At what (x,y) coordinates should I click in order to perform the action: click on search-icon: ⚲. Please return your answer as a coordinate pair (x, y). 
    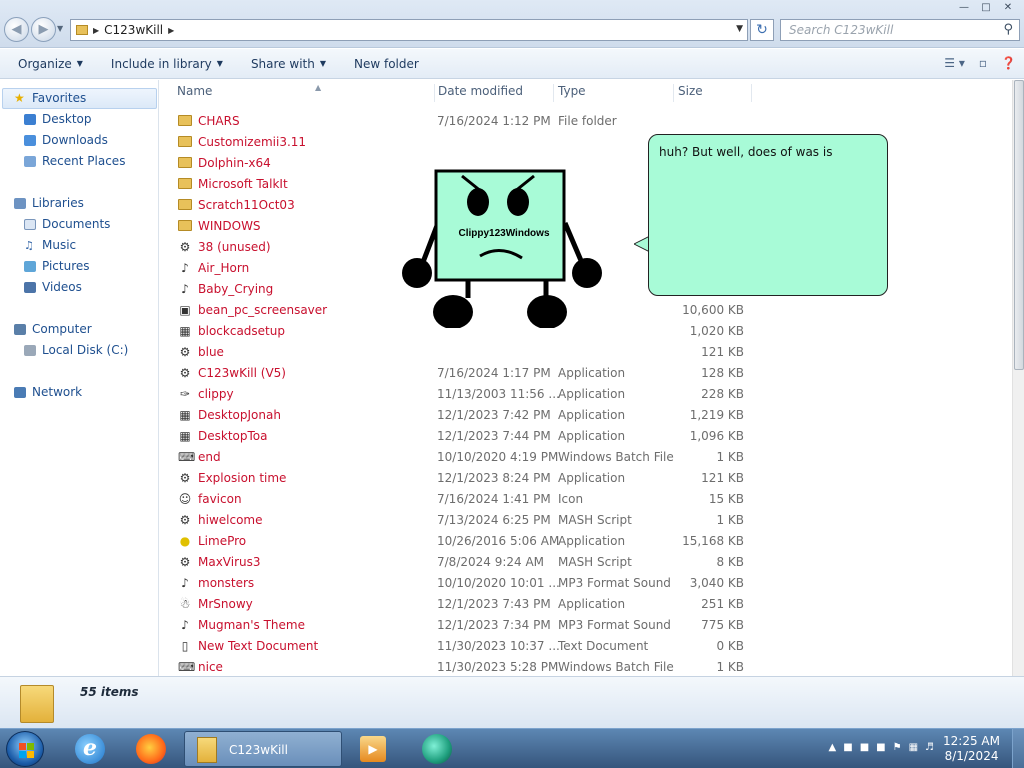
    Looking at the image, I should click on (1008, 29).